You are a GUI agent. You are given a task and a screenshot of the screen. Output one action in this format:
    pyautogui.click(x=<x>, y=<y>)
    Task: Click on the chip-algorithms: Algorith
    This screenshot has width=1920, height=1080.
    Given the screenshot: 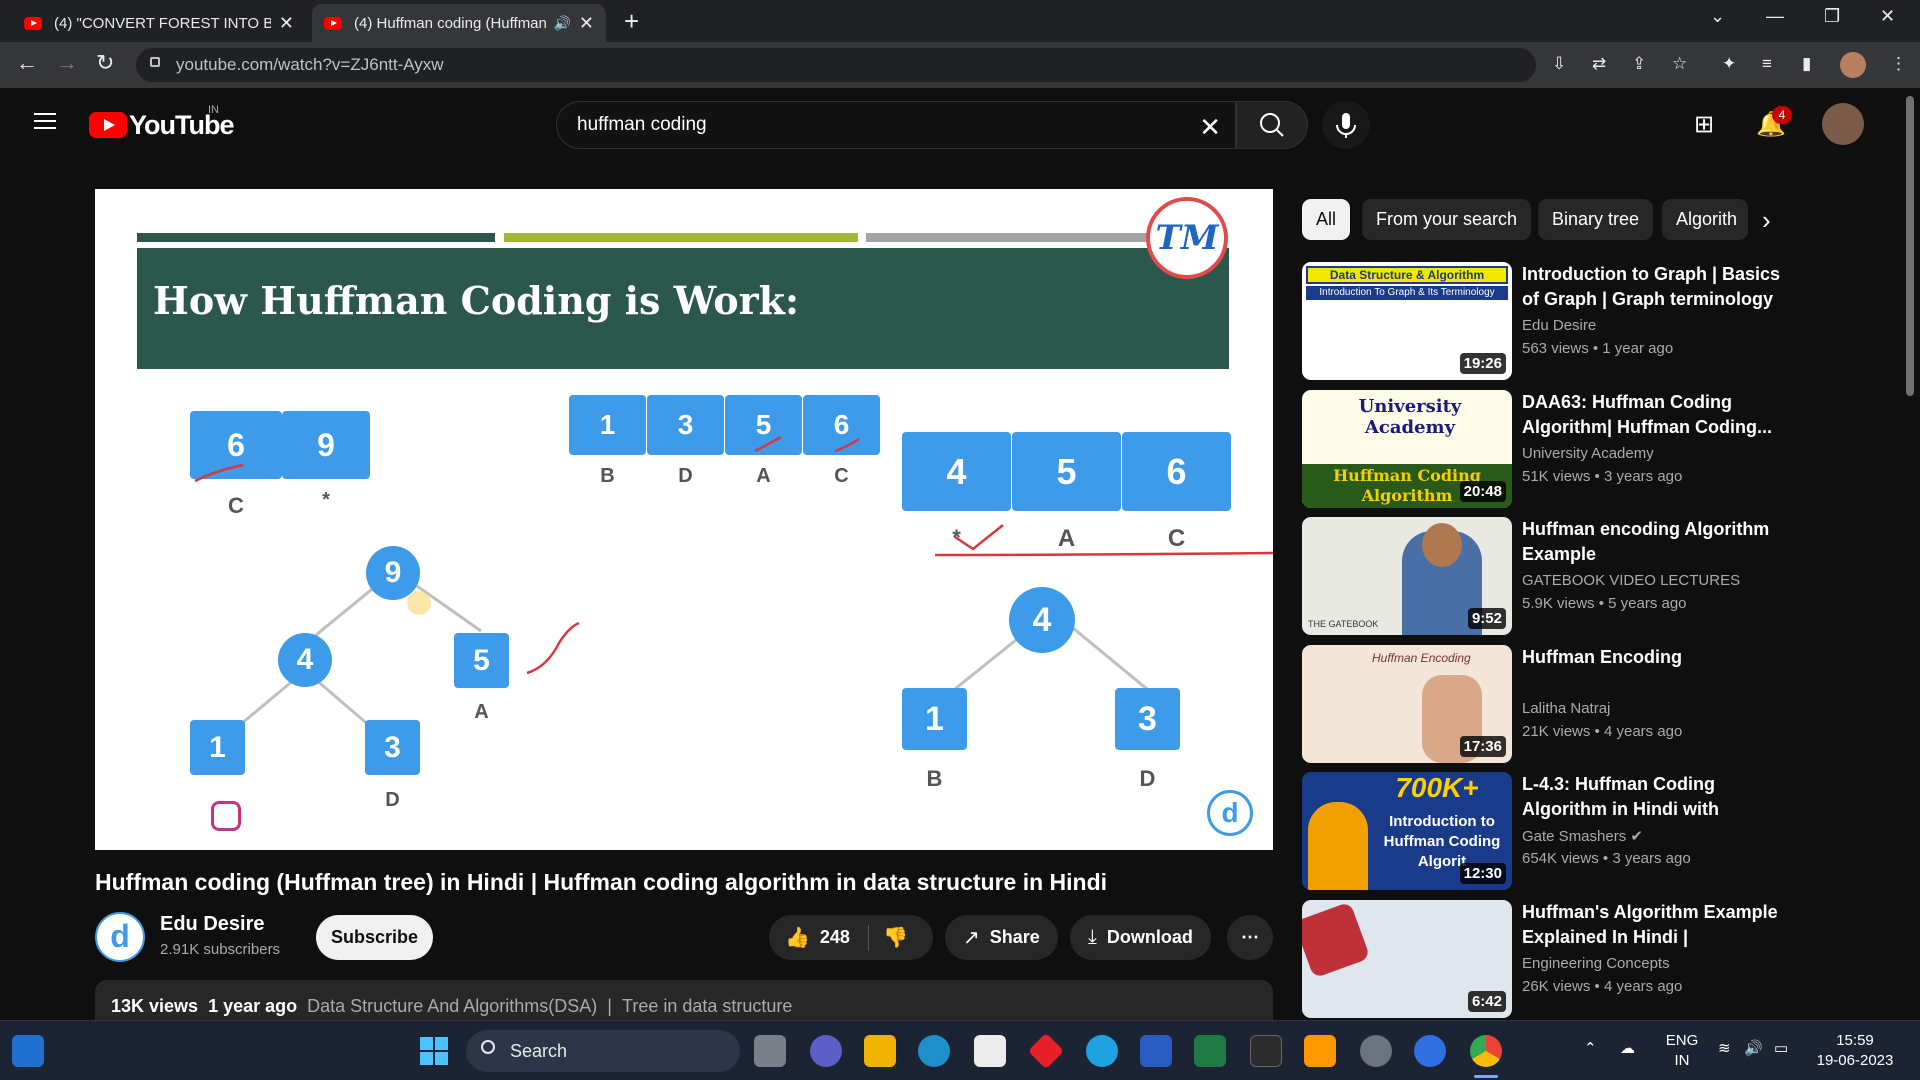 What is the action you would take?
    pyautogui.click(x=1705, y=219)
    